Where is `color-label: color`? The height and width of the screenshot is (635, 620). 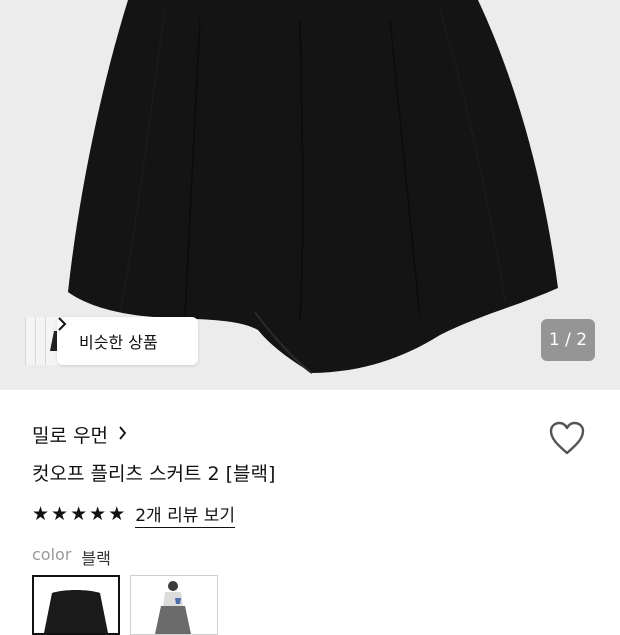
color-label: color is located at coordinates (52, 554).